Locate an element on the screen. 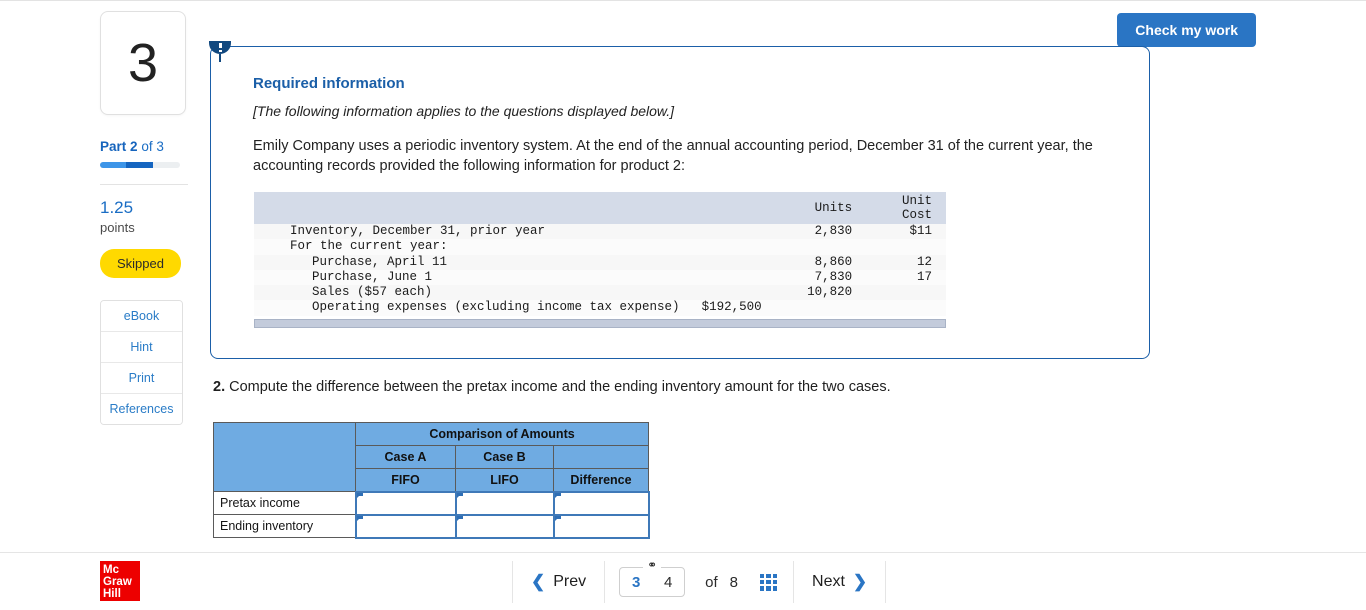 Image resolution: width=1366 pixels, height=610 pixels. table-row: Purchase, June 1 7,830 17 is located at coordinates (600, 277).